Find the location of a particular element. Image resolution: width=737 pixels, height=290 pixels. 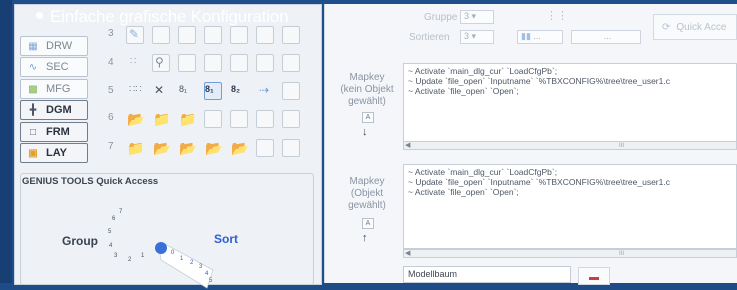

row-number: 5 is located at coordinates (111, 90).